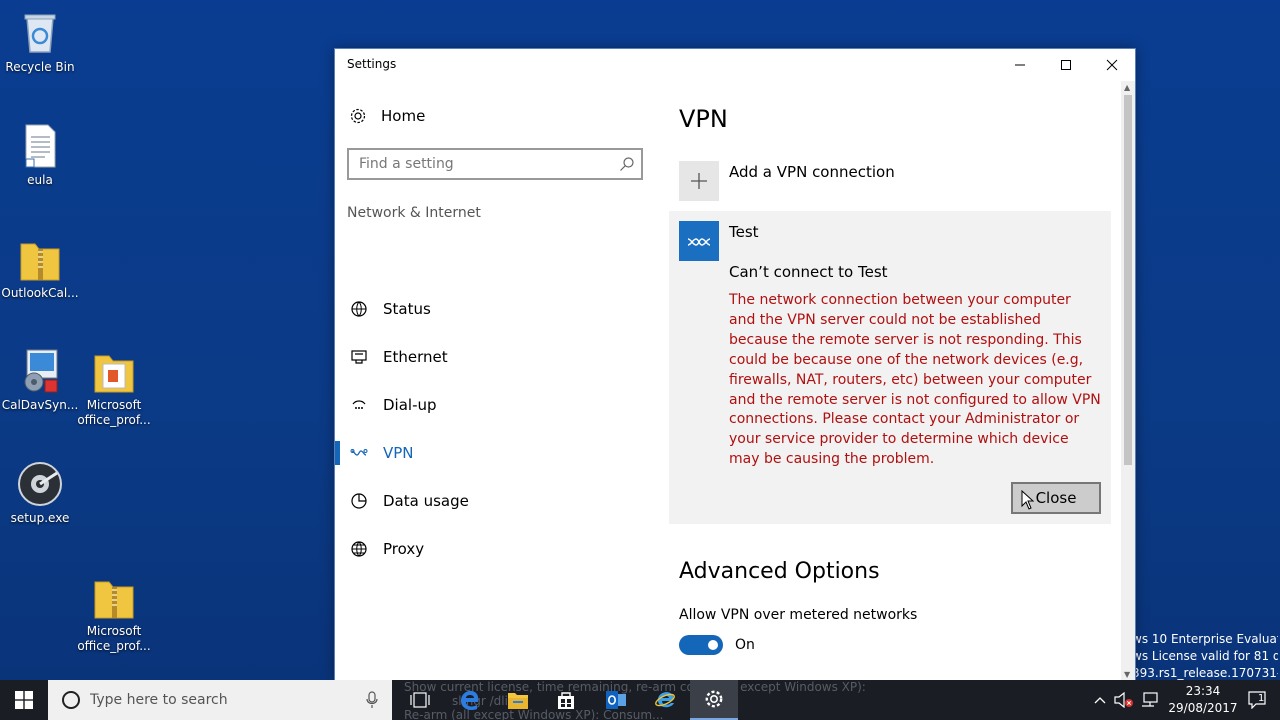 The height and width of the screenshot is (720, 1280). I want to click on vpn-connection-tile, so click(699, 241).